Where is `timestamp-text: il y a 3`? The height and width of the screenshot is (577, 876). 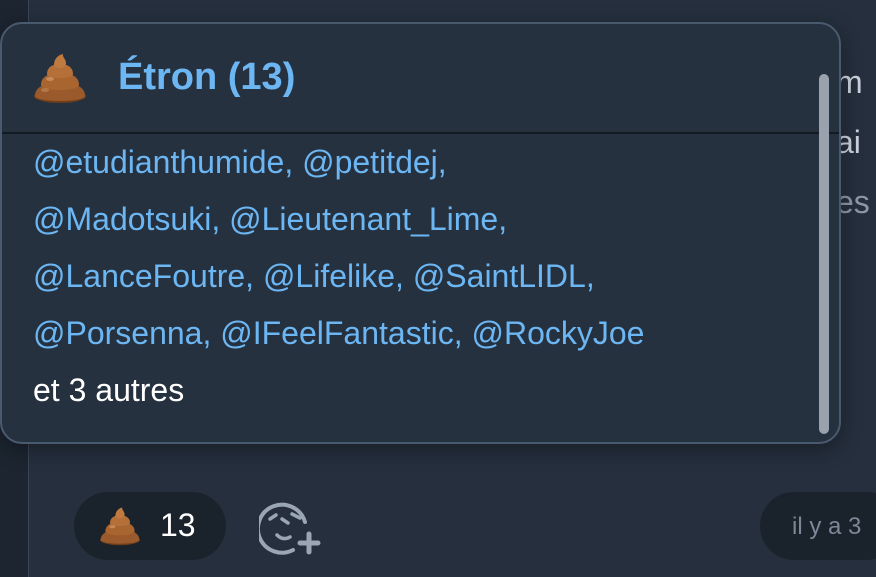 timestamp-text: il y a 3 is located at coordinates (827, 526).